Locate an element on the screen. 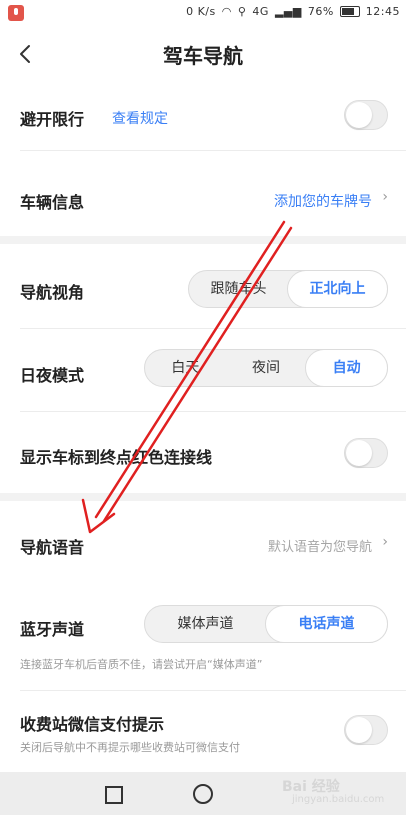  add-plate-link: 添加您的车牌号 is located at coordinates (323, 201).